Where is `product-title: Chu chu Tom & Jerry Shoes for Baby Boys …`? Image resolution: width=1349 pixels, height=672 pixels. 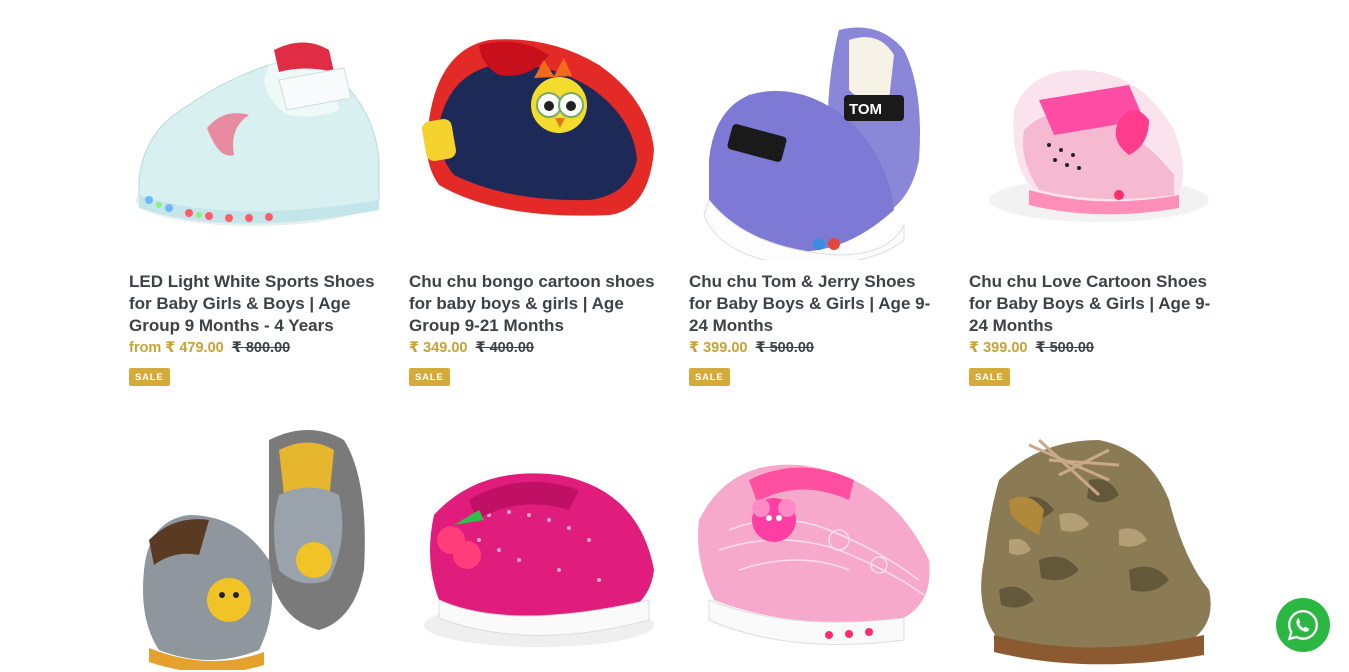
product-title: Chu chu Tom & Jerry Shoes for Baby Boys … is located at coordinates (814, 304).